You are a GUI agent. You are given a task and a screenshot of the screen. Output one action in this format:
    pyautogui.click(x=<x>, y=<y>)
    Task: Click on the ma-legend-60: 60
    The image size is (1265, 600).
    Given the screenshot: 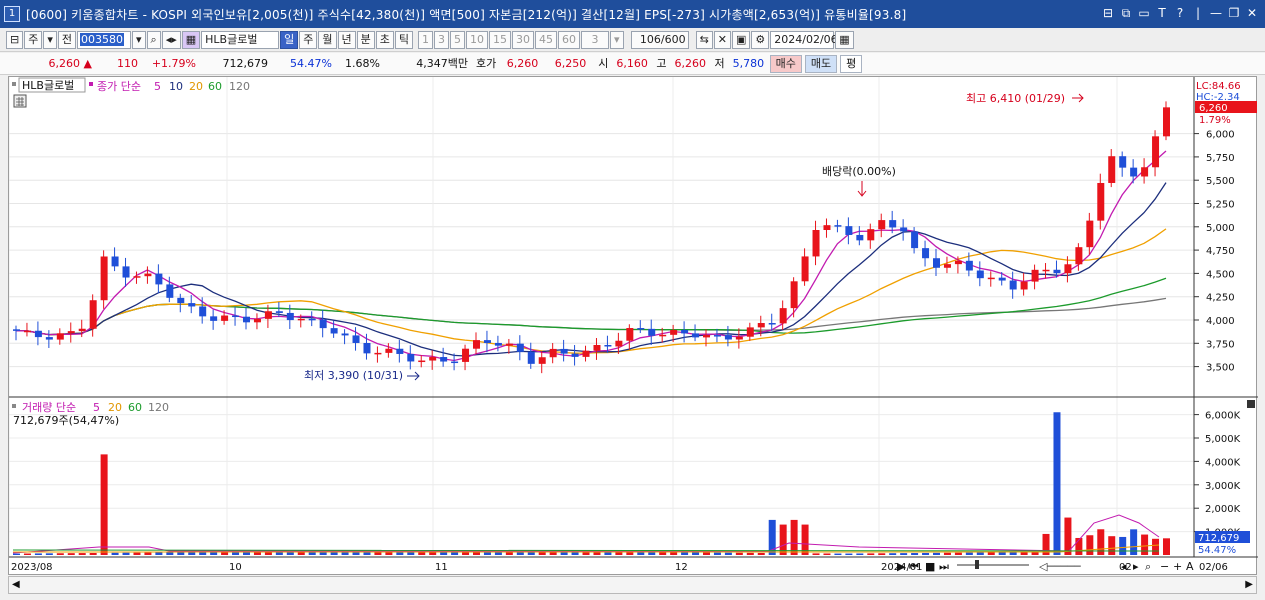 What is the action you would take?
    pyautogui.click(x=215, y=86)
    